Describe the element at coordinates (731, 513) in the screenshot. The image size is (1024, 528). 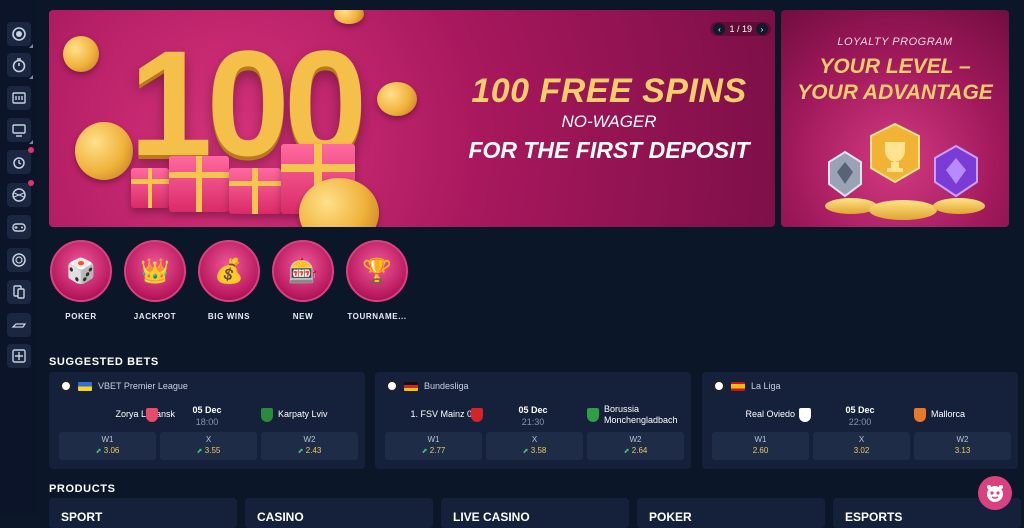
I see `product-poker: POKER` at that location.